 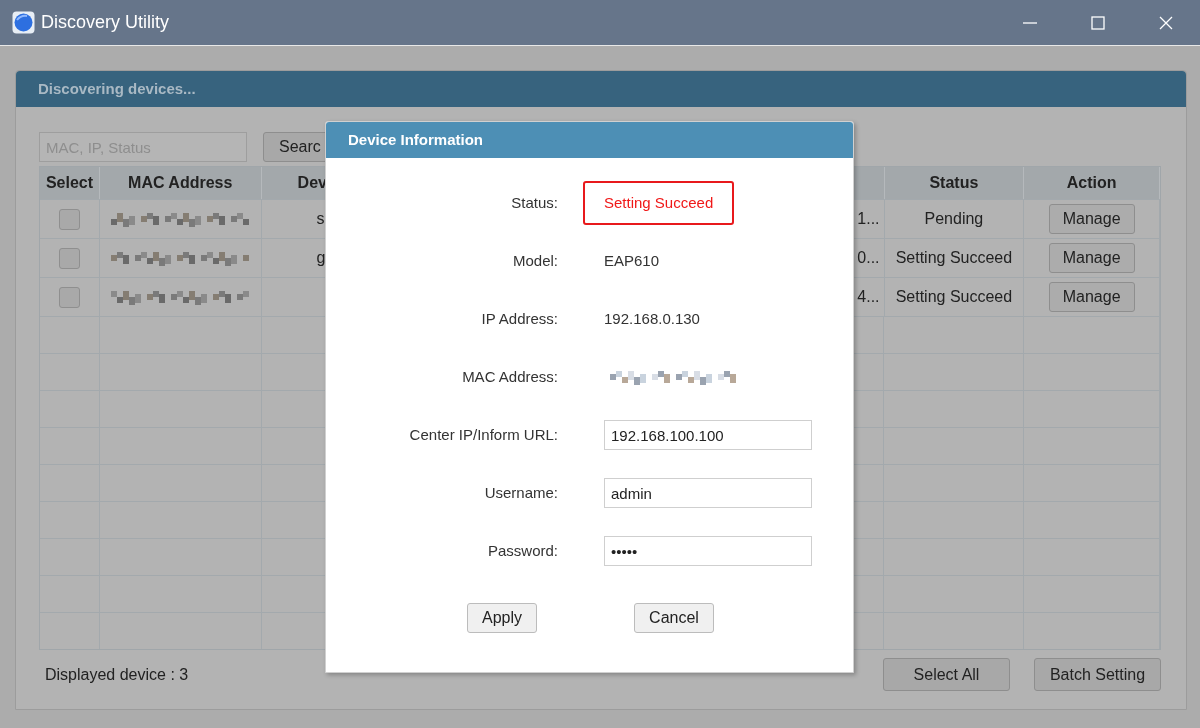 What do you see at coordinates (23, 22) in the screenshot?
I see `globe-icon` at bounding box center [23, 22].